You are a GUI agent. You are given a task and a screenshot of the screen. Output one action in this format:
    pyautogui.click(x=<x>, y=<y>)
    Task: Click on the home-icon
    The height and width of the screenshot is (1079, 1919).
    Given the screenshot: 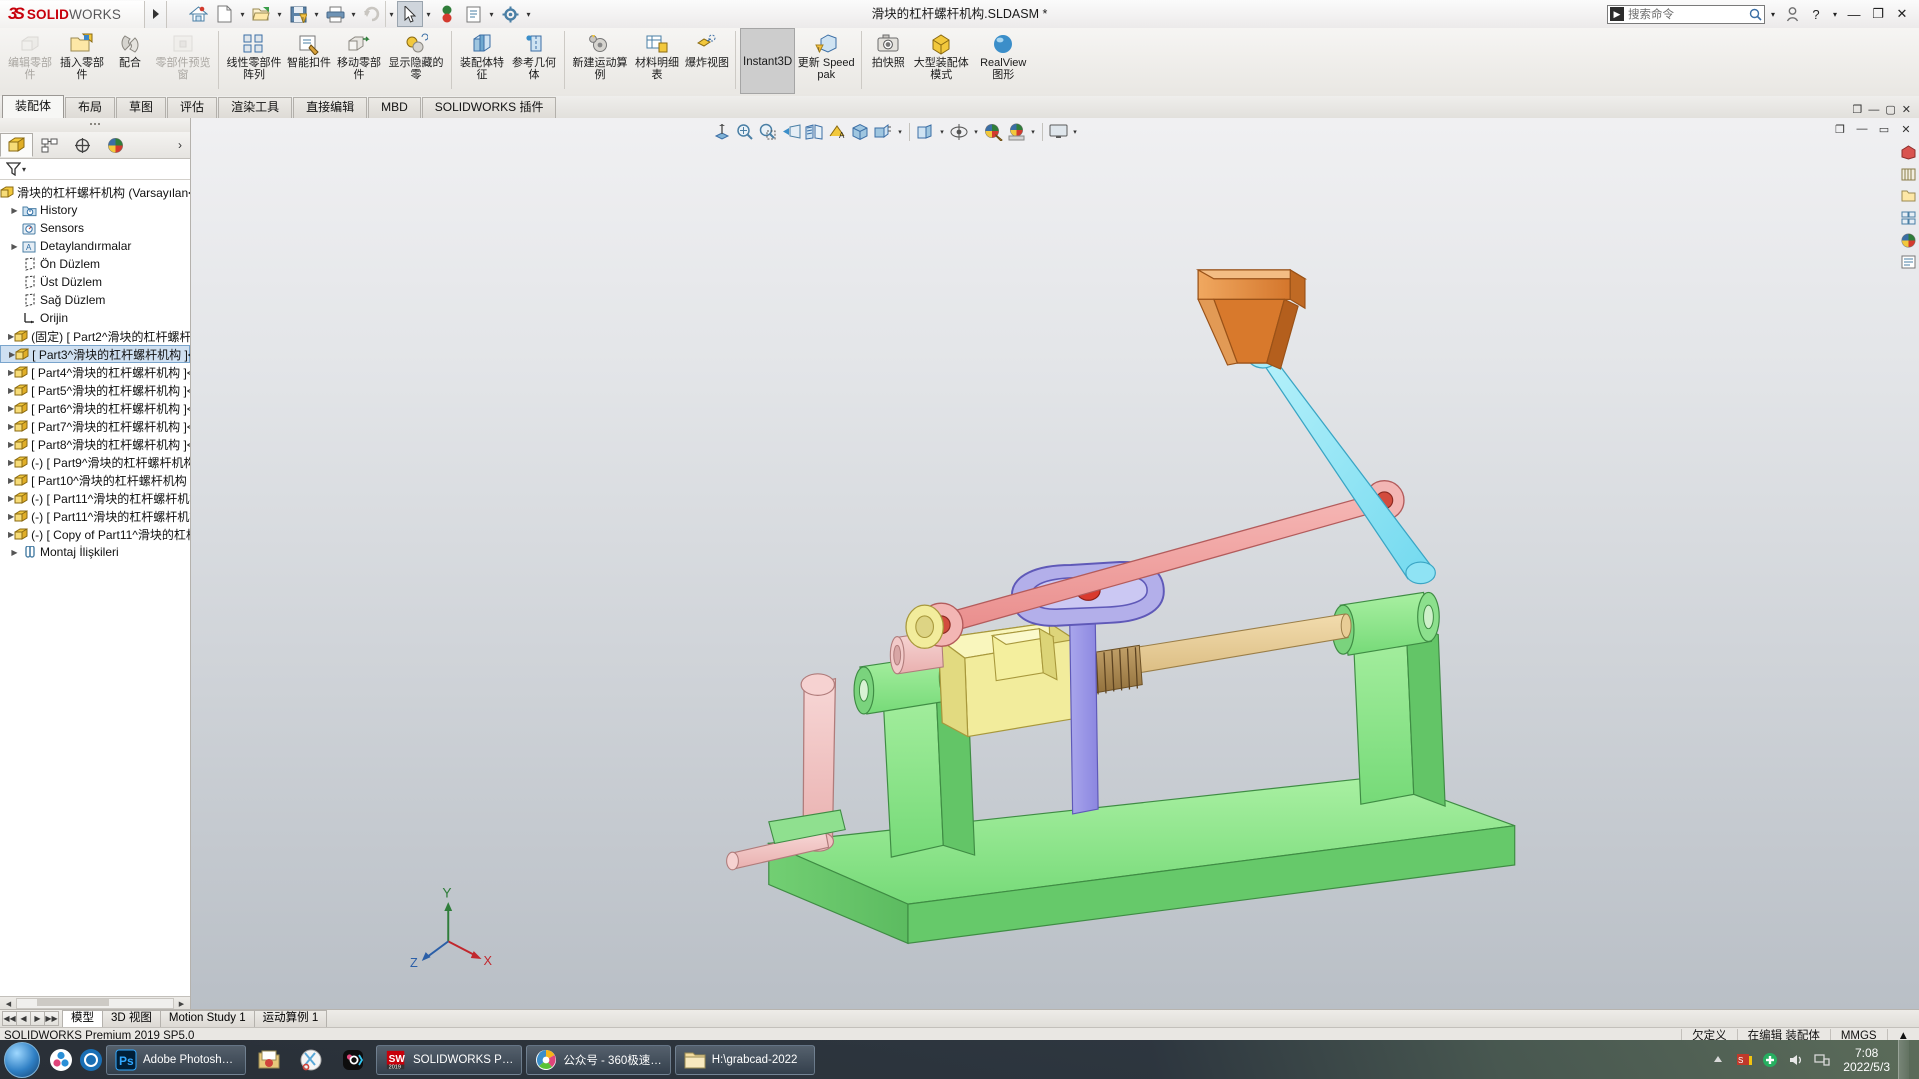 What is the action you would take?
    pyautogui.click(x=198, y=14)
    